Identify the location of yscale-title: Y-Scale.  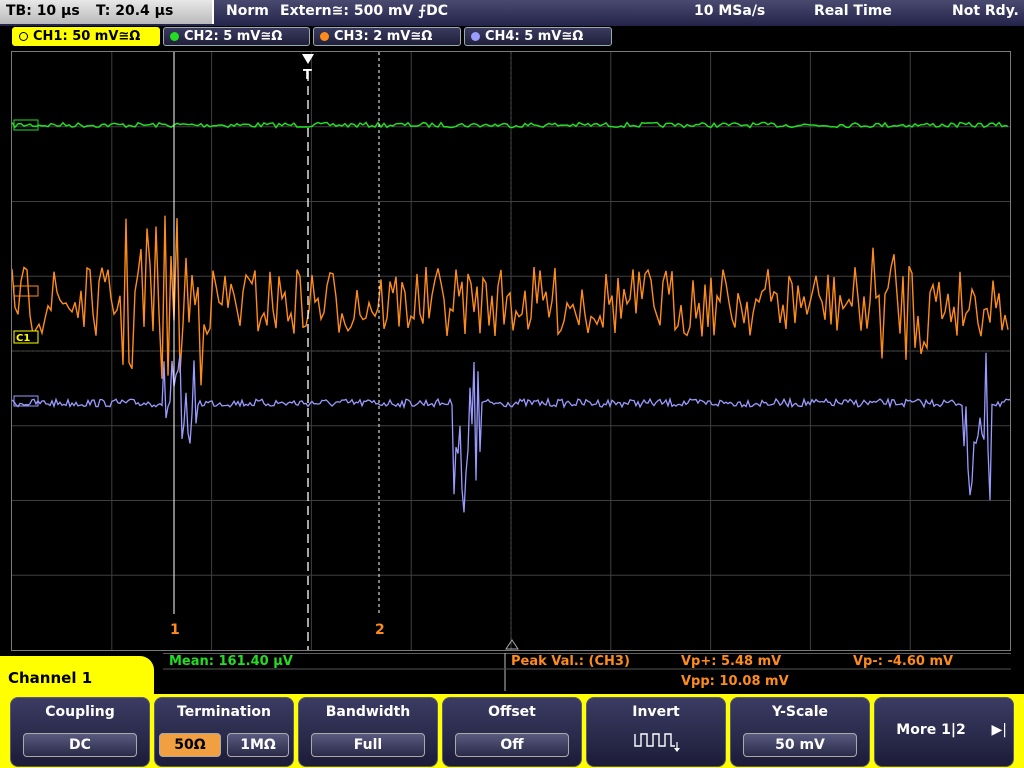
(799, 712).